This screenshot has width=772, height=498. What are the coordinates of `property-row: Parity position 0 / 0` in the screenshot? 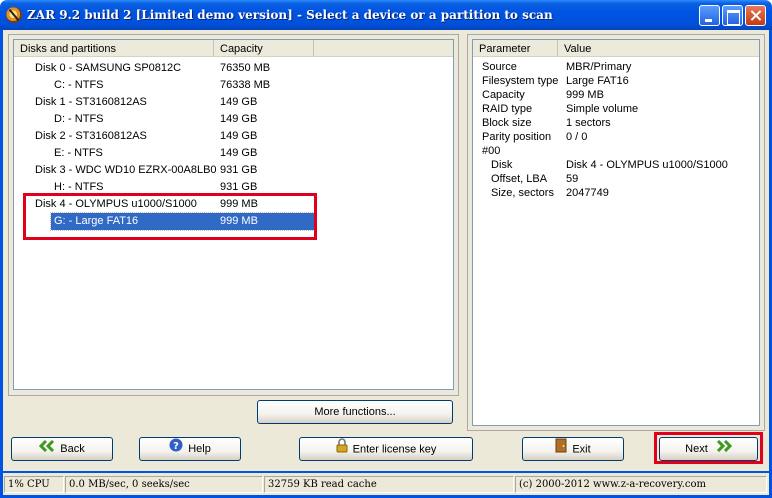 It's located at (616, 137).